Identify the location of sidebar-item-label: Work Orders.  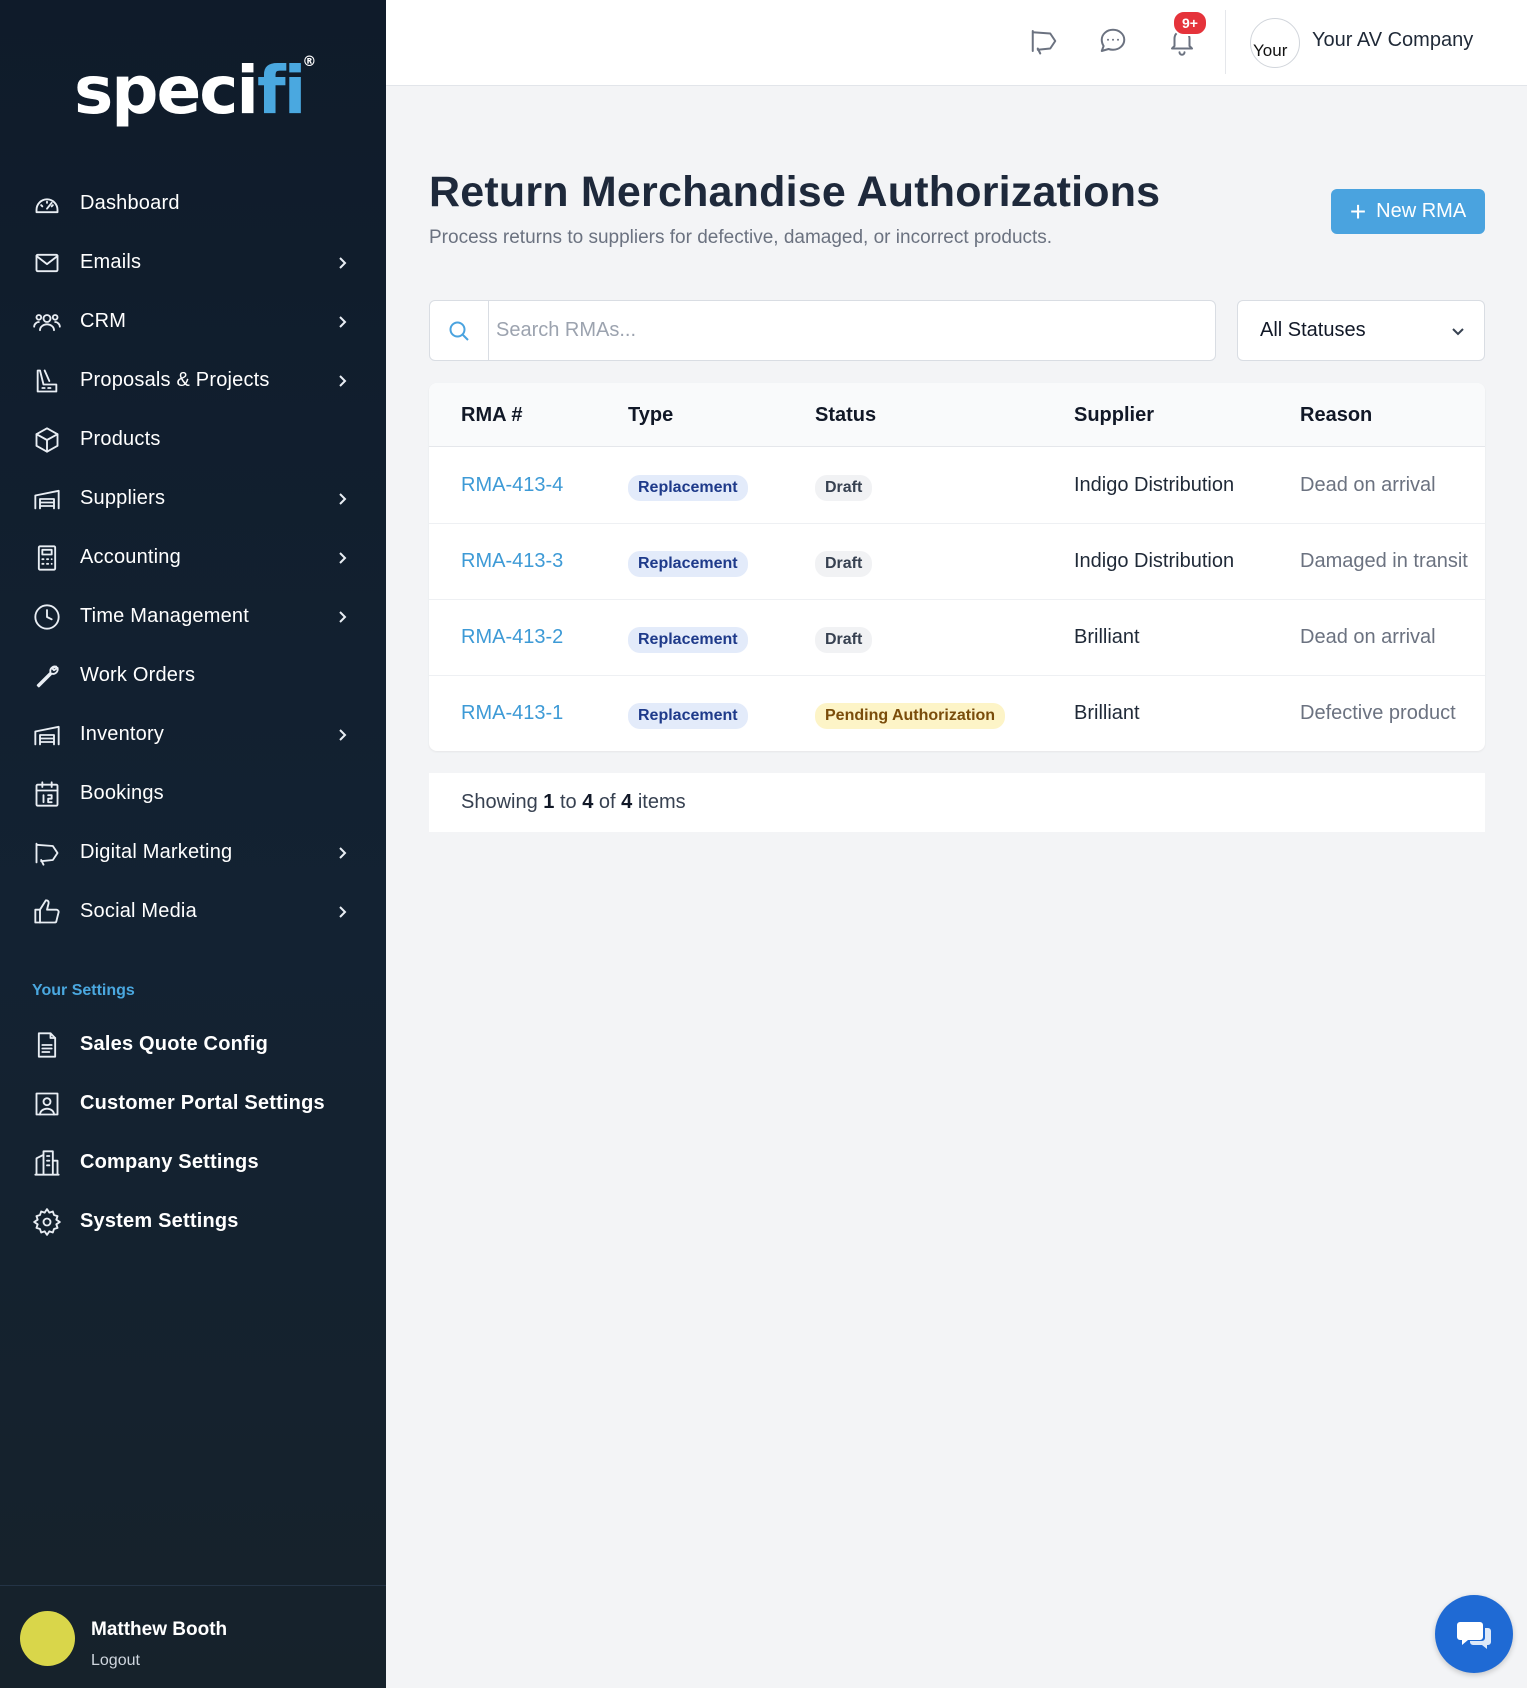
(138, 675).